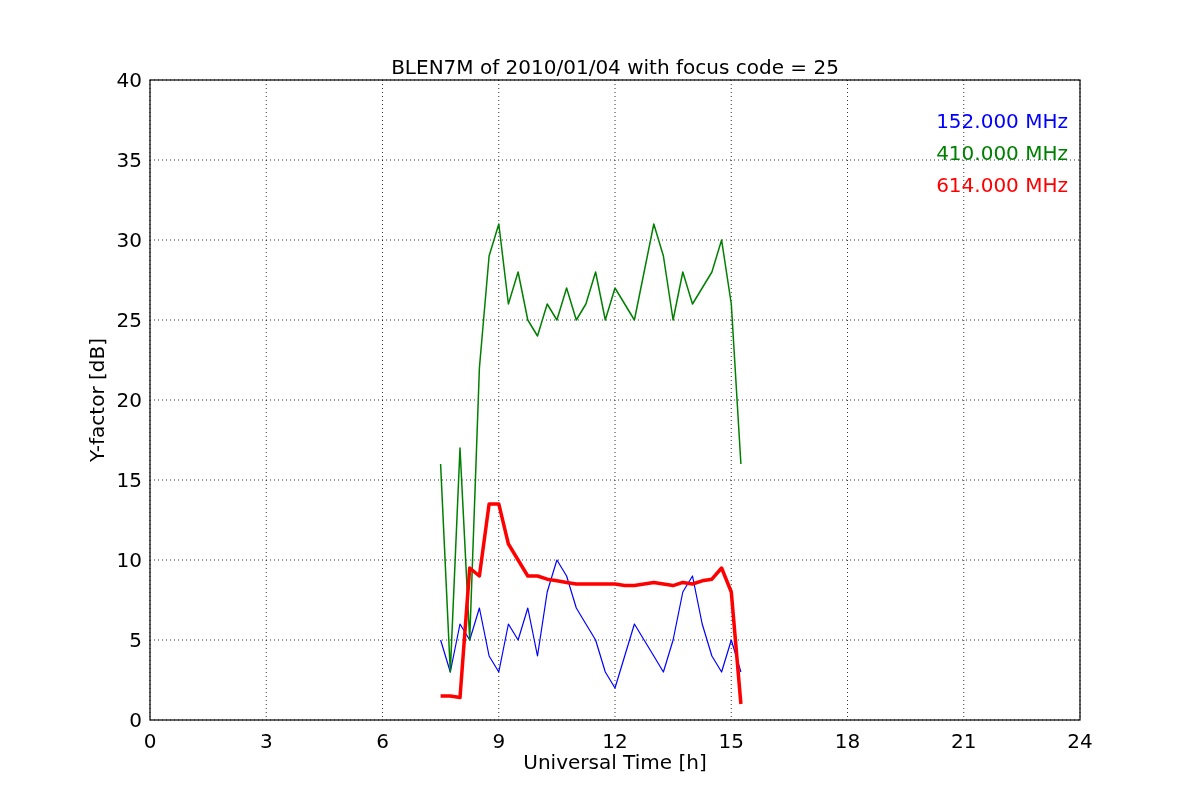 This screenshot has height=800, width=1200. Describe the element at coordinates (1002, 185) in the screenshot. I see `legend-label: 614.000 MHz` at that location.